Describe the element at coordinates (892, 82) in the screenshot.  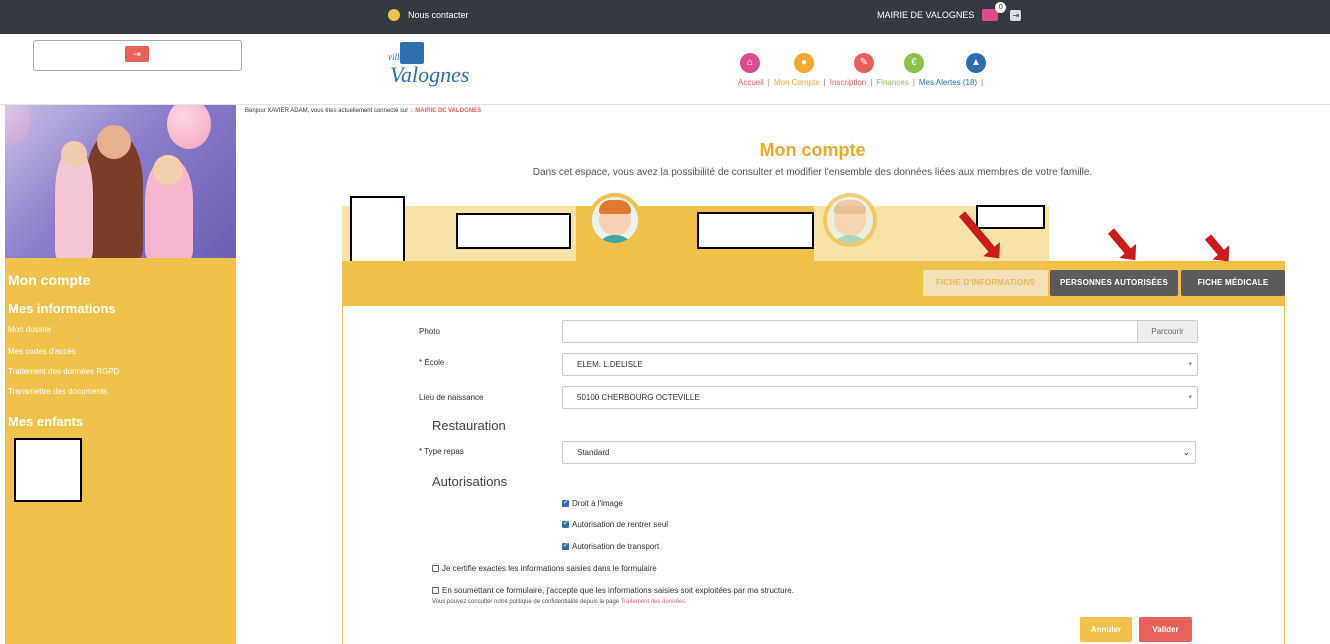
I see `nav-finances: Finances` at that location.